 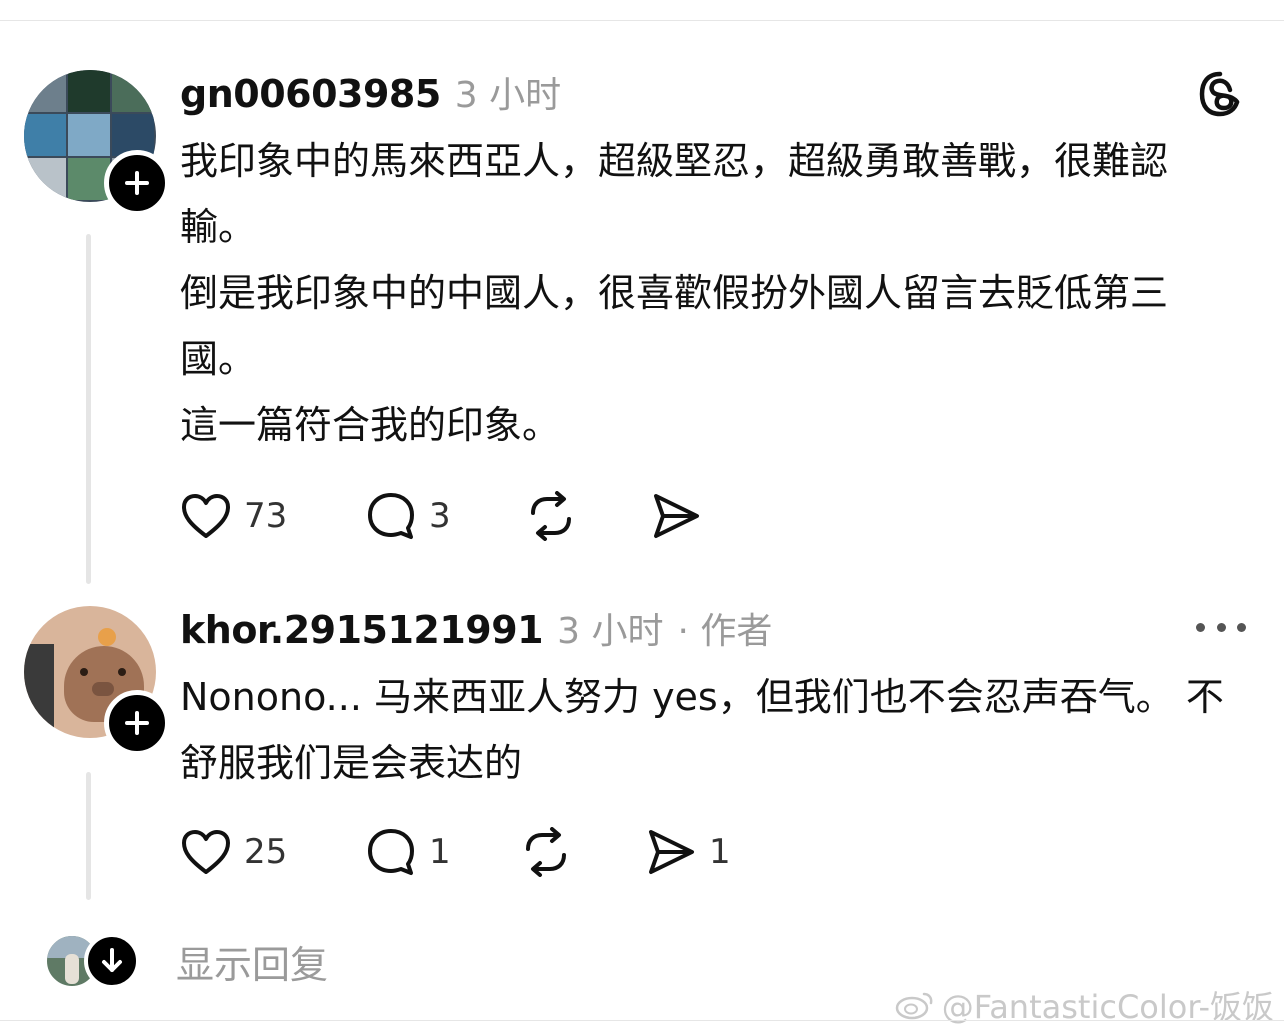 I want to click on share-button: 1, so click(x=695, y=852).